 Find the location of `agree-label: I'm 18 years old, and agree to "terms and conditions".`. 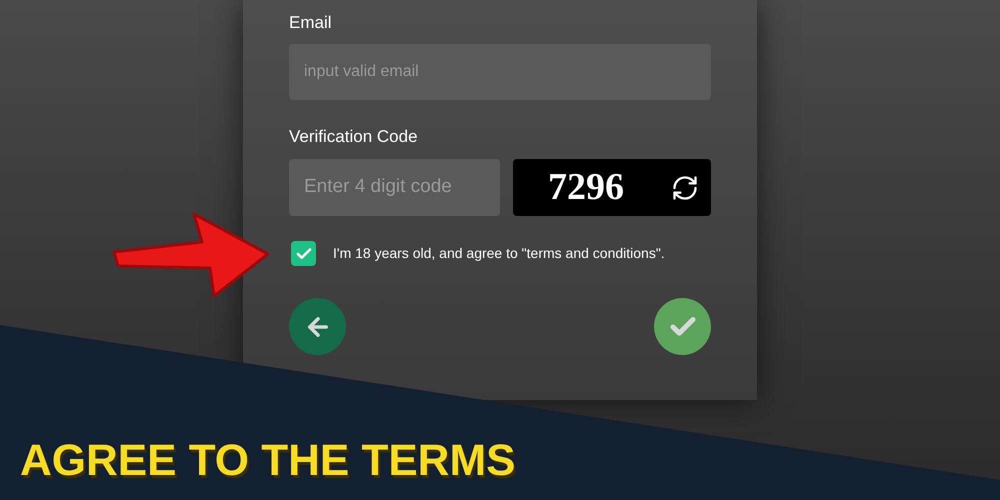

agree-label: I'm 18 years old, and agree to "terms and conditions". is located at coordinates (499, 253).